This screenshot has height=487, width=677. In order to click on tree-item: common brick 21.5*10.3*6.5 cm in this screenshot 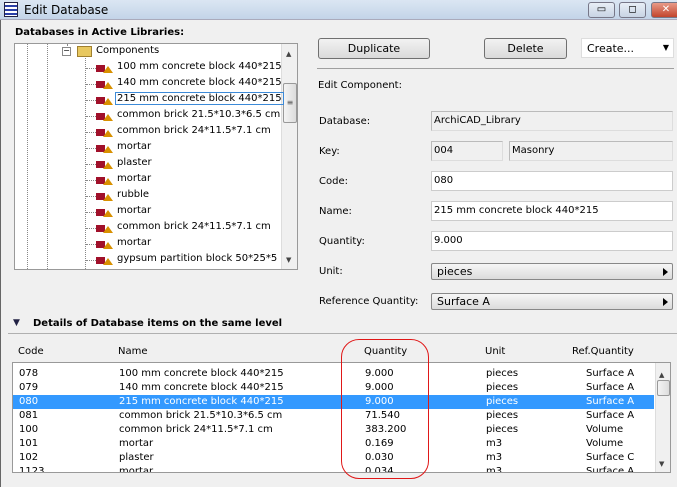, I will do `click(148, 116)`.